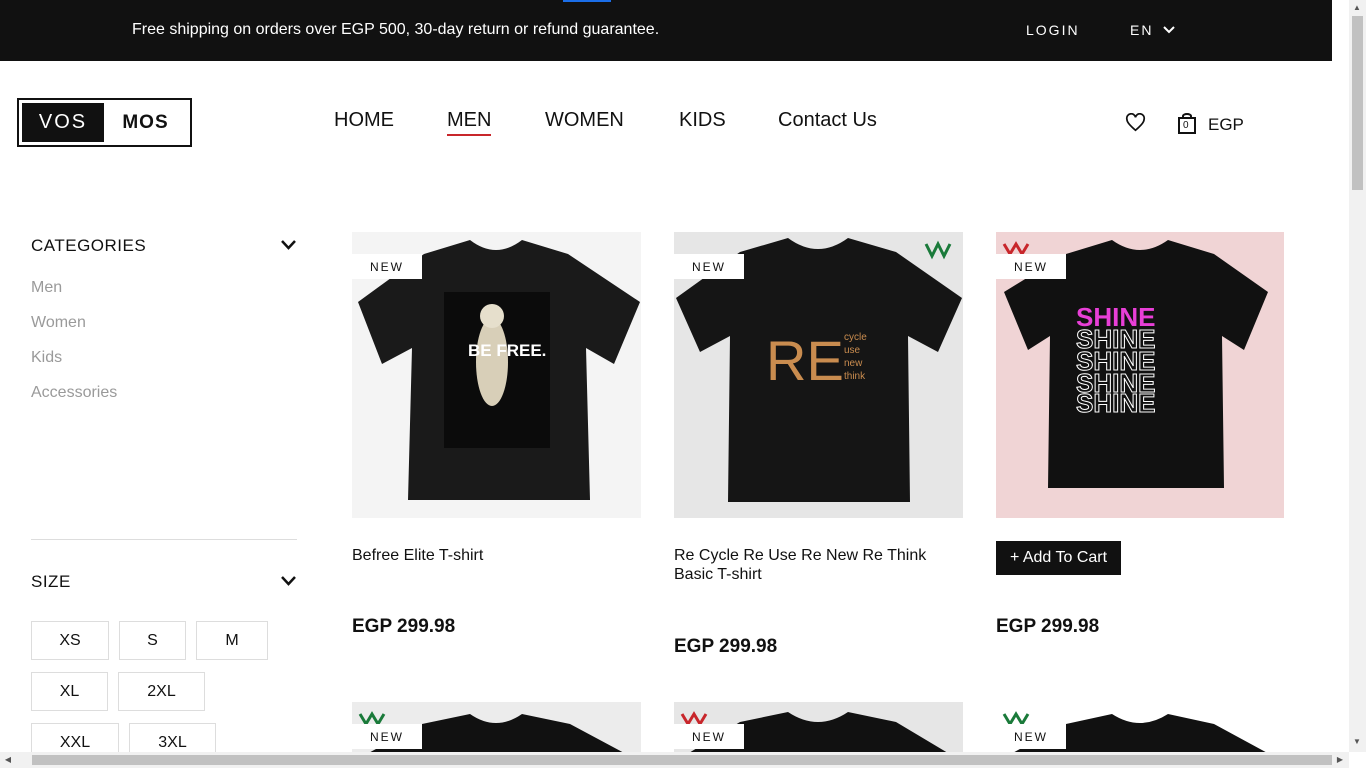 The width and height of the screenshot is (1366, 768). What do you see at coordinates (855, 376) in the screenshot?
I see `print-re-word: think` at bounding box center [855, 376].